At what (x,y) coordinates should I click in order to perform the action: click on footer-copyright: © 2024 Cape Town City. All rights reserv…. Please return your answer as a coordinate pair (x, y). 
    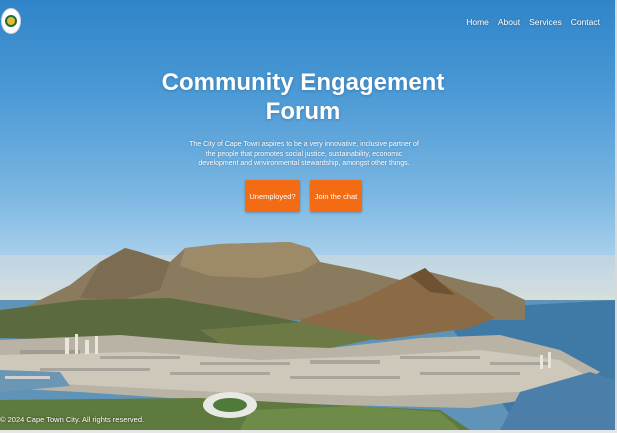
    Looking at the image, I should click on (72, 419).